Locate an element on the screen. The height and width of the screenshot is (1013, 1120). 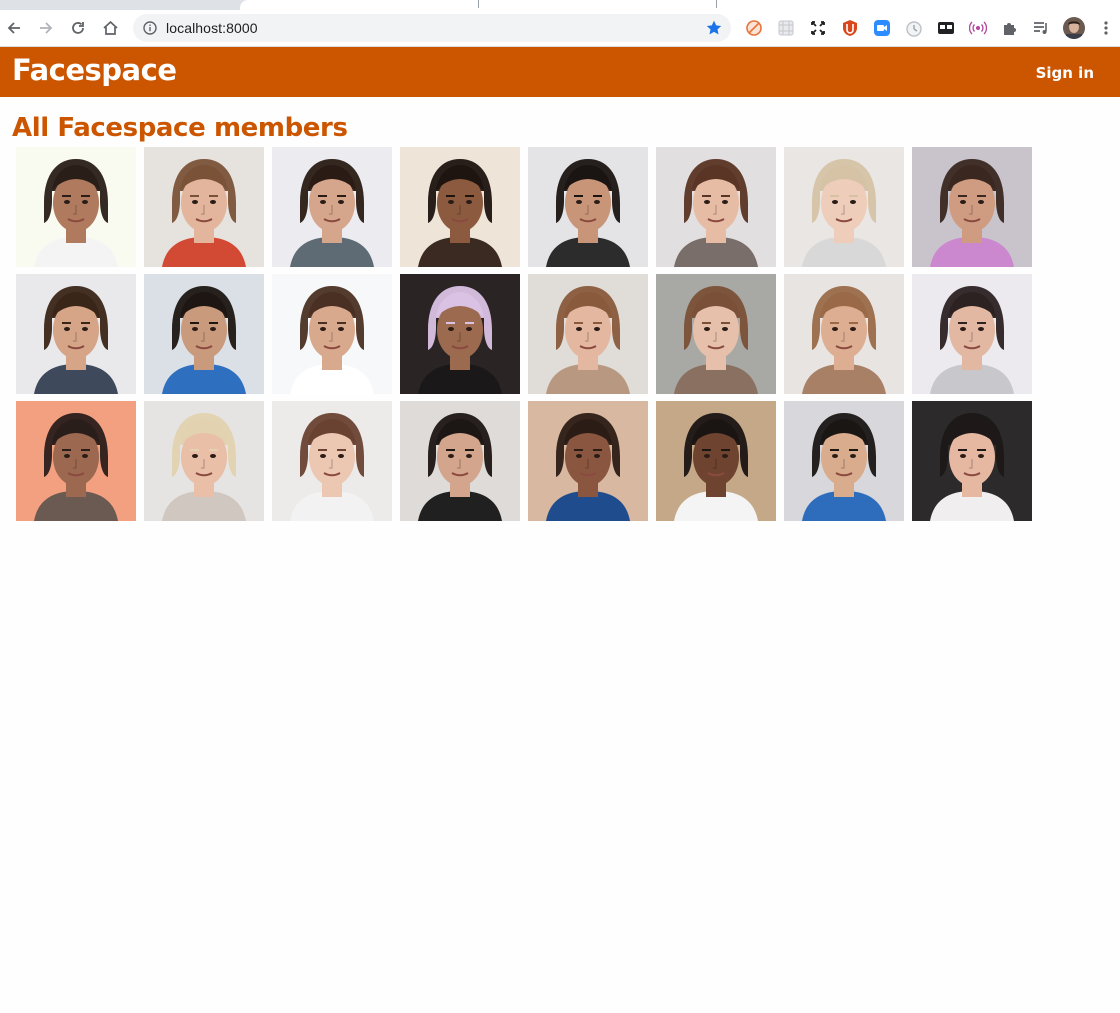
browser-toolbar: localhost:8000 is located at coordinates (560, 28).